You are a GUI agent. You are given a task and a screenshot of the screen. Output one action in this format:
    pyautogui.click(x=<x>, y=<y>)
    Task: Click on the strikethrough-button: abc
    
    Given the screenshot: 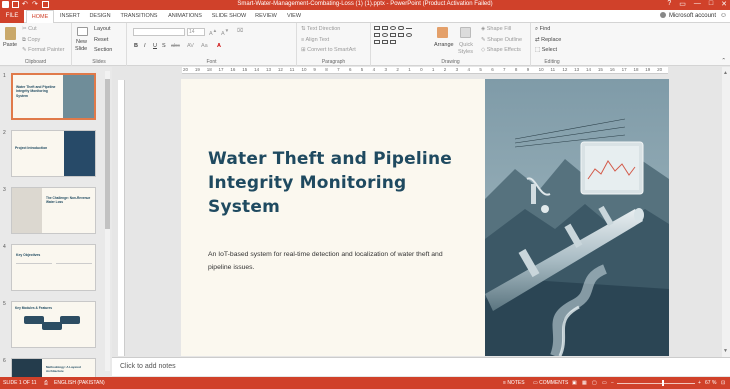 What is the action you would take?
    pyautogui.click(x=175, y=46)
    